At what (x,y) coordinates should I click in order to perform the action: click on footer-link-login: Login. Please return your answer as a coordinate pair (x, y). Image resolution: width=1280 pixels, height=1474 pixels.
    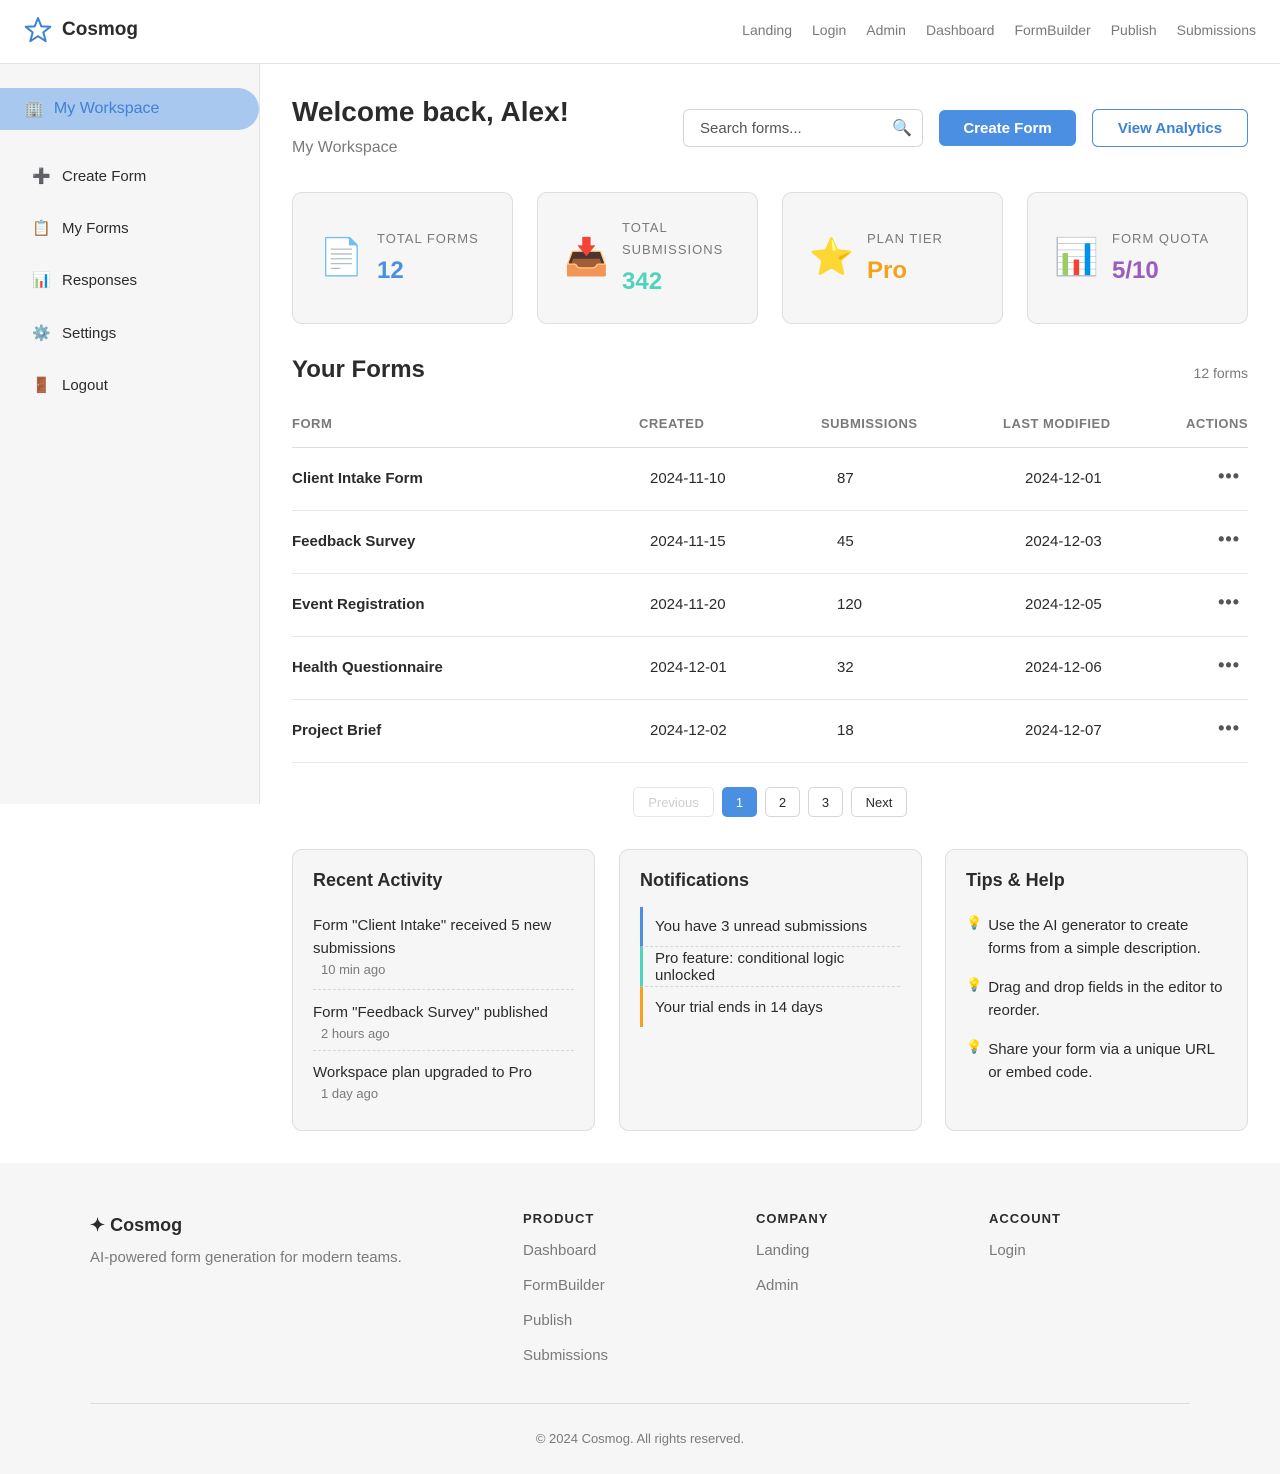
    Looking at the image, I should click on (1025, 1259).